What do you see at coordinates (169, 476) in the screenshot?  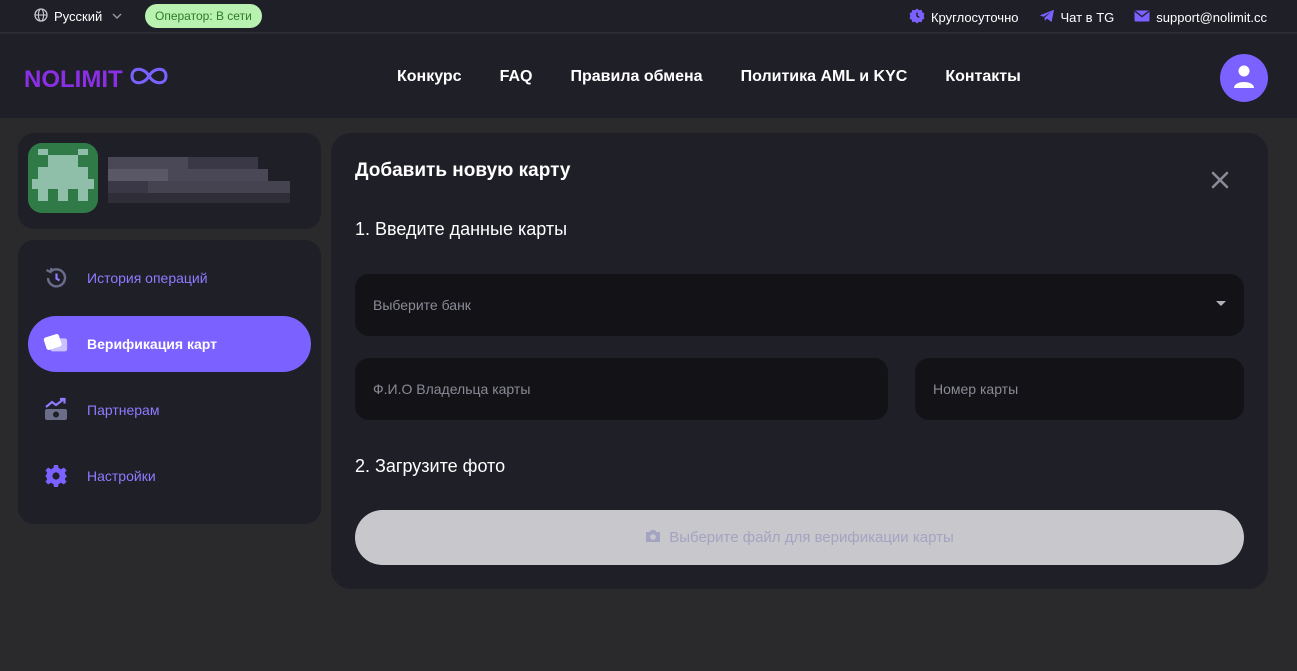 I see `sidebar-item-settings: Настройки` at bounding box center [169, 476].